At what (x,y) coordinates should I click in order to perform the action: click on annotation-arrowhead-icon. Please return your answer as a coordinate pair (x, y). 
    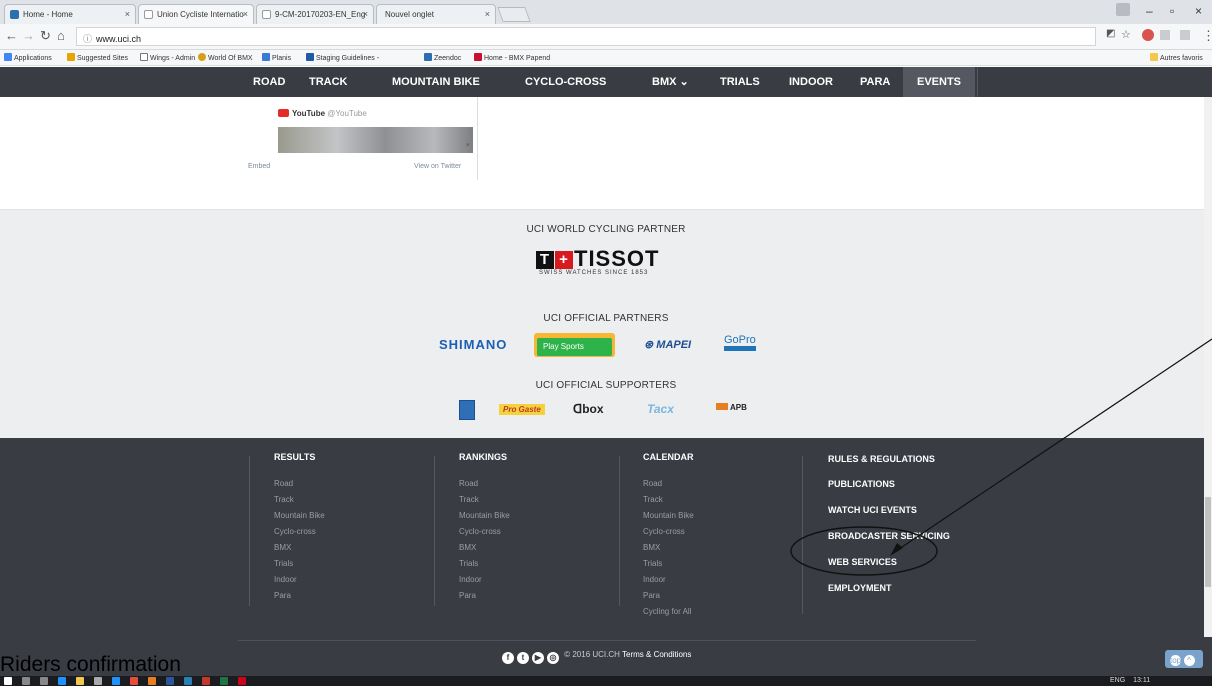
    Looking at the image, I should click on (896, 549).